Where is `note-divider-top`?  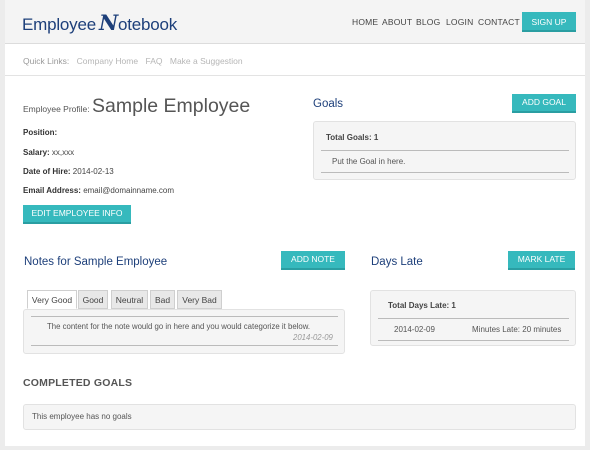
note-divider-top is located at coordinates (184, 316).